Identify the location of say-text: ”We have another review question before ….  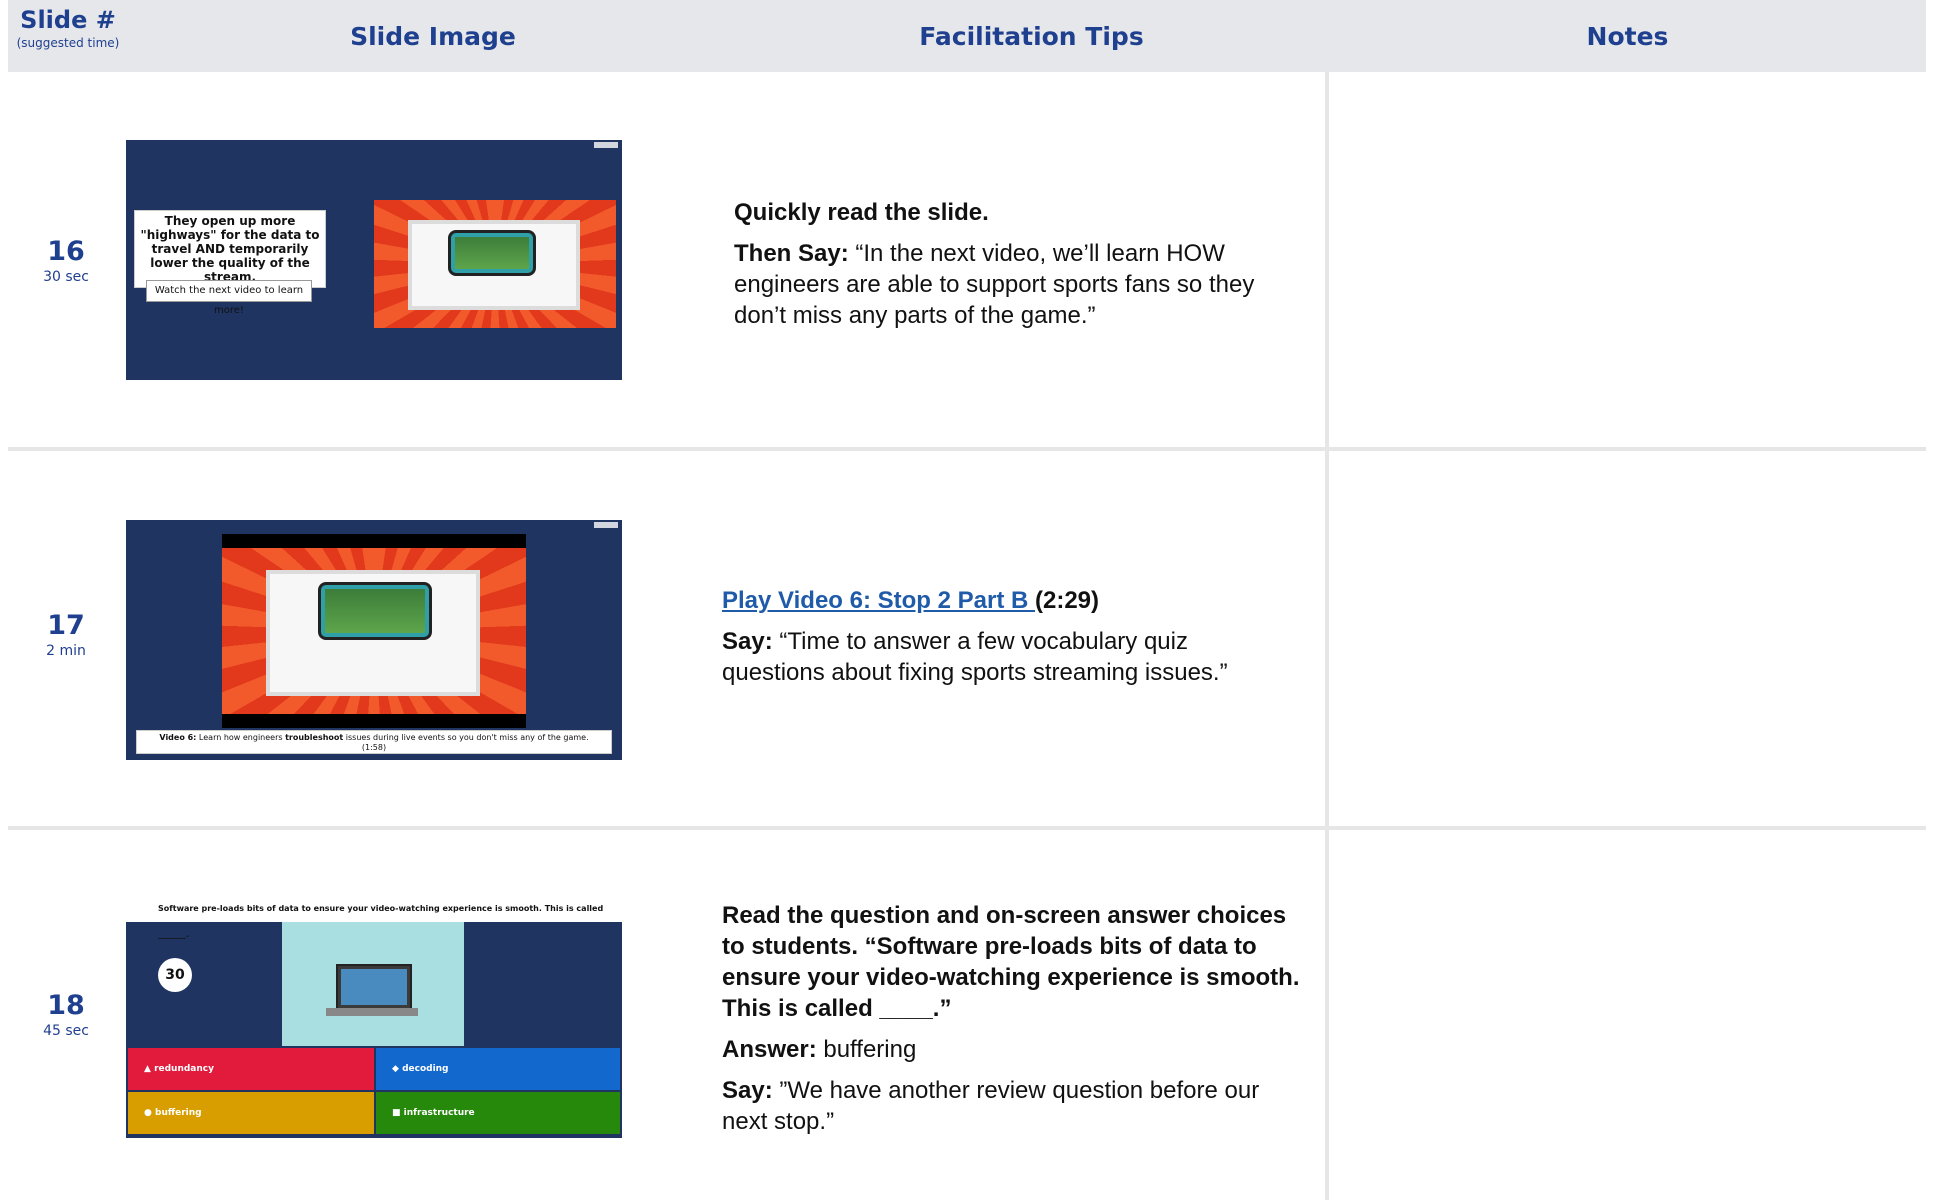
(991, 1106).